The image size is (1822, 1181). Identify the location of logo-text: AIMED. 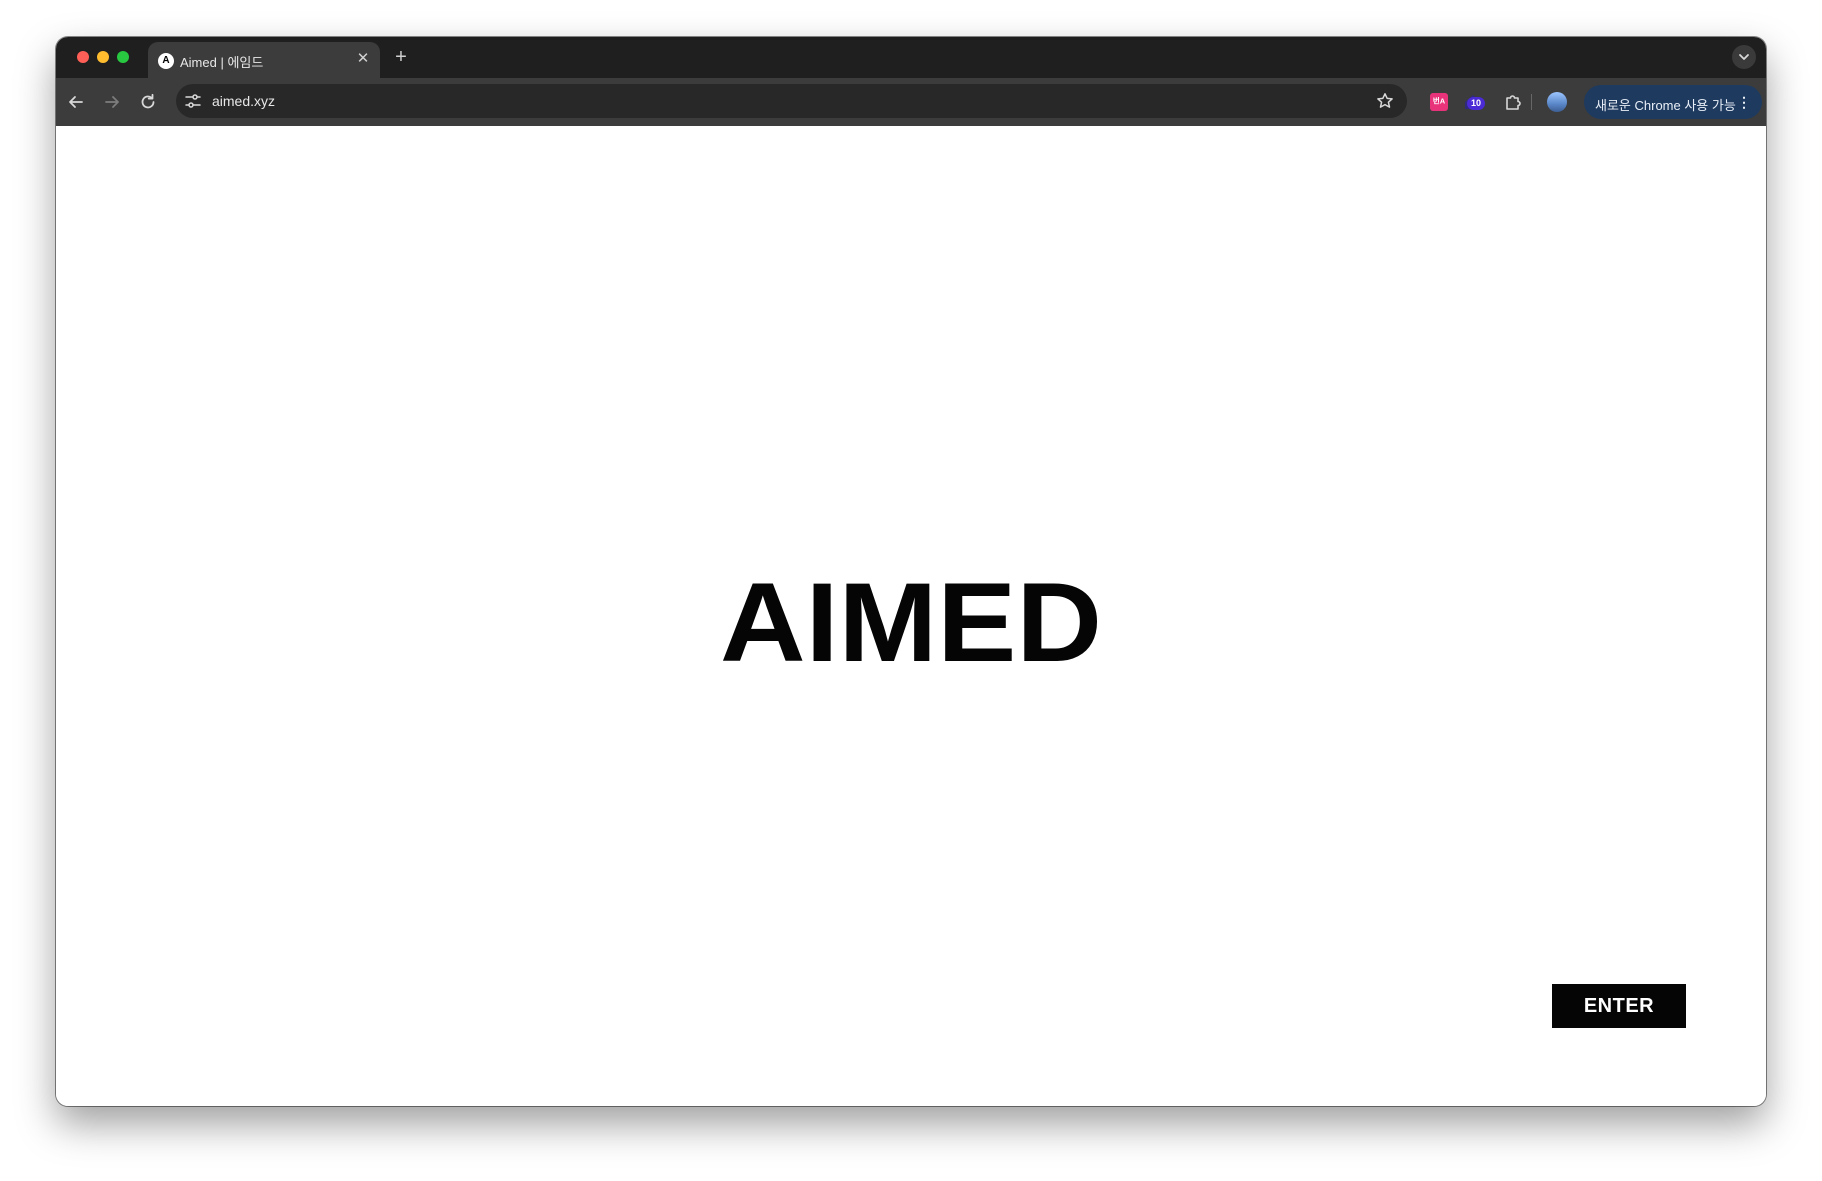
(911, 623).